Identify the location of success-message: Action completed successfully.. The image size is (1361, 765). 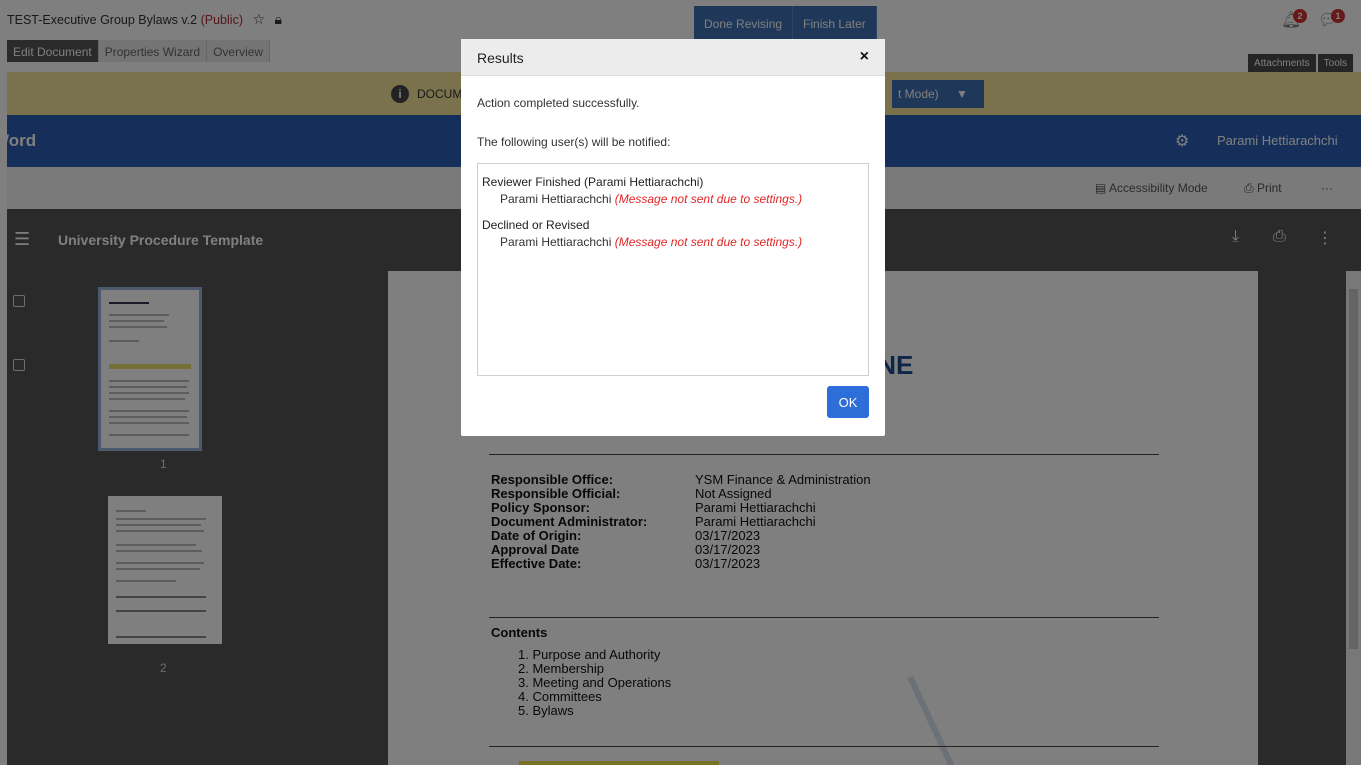
(558, 103).